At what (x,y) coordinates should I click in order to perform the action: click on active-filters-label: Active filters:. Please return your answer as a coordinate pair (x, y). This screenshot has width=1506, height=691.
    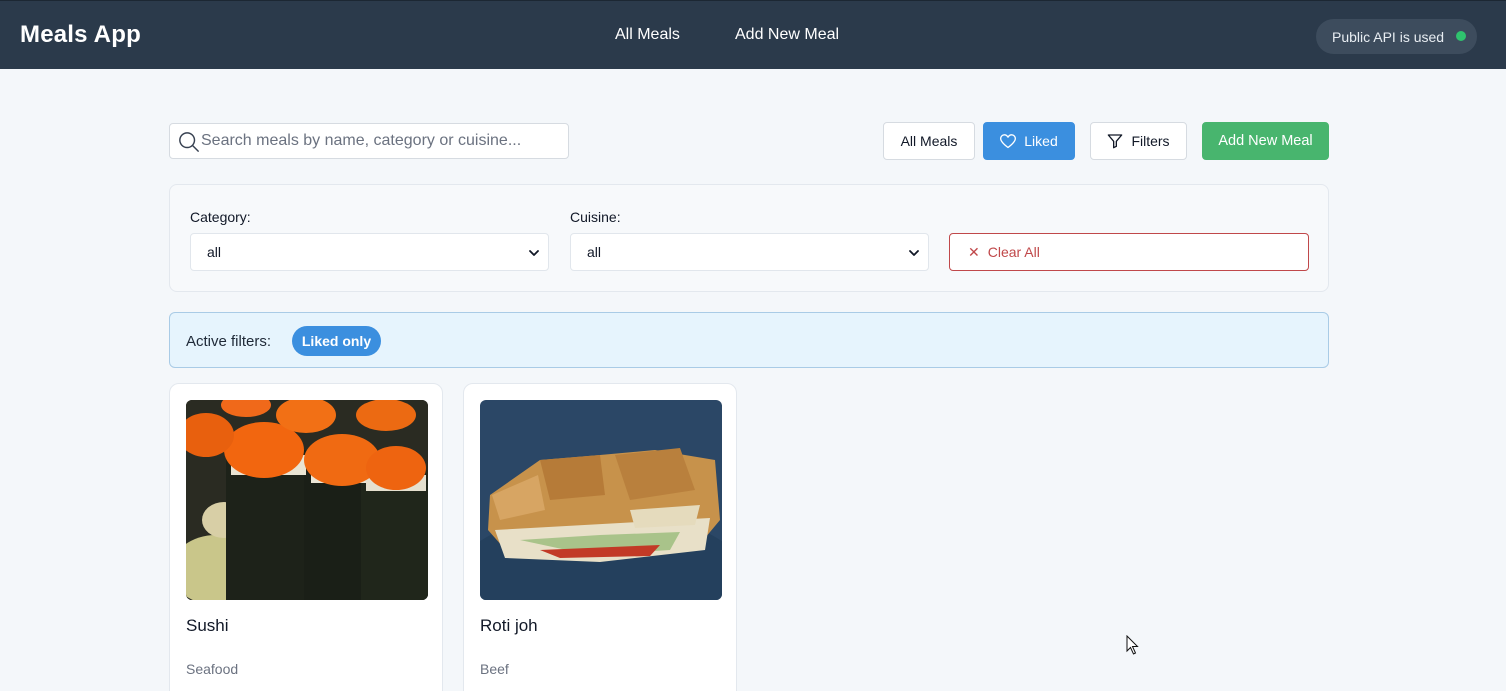
    Looking at the image, I should click on (229, 341).